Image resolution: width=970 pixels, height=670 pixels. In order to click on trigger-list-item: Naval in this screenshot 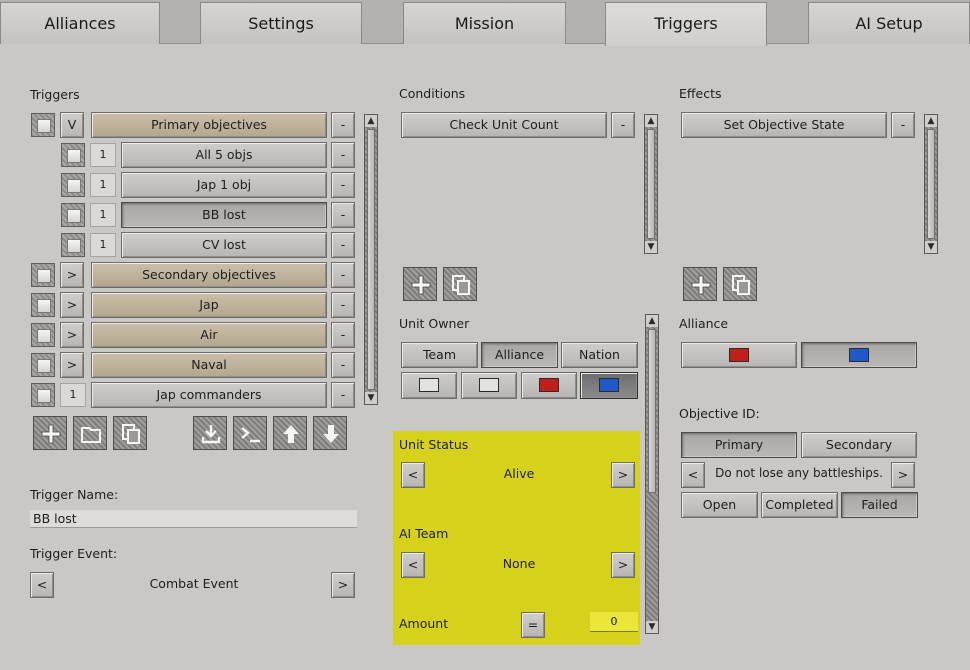, I will do `click(209, 365)`.